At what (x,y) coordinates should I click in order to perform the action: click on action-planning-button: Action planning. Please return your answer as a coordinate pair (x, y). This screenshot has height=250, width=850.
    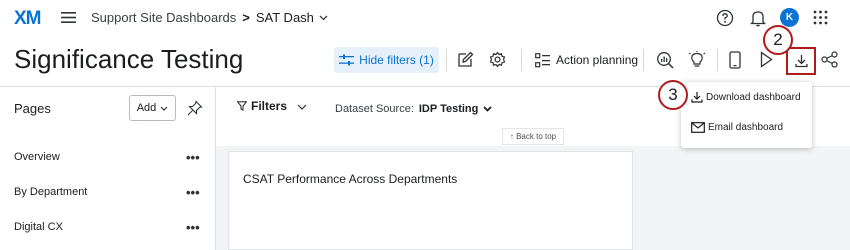
    Looking at the image, I should click on (586, 60).